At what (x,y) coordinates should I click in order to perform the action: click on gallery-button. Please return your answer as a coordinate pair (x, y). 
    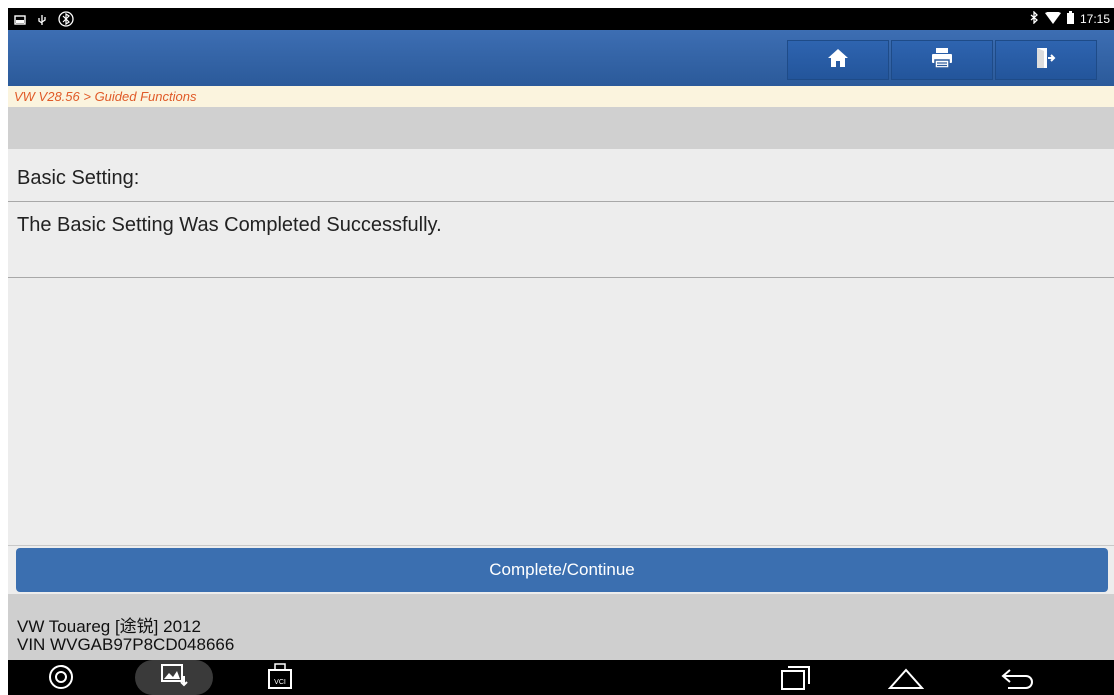
    Looking at the image, I should click on (174, 677).